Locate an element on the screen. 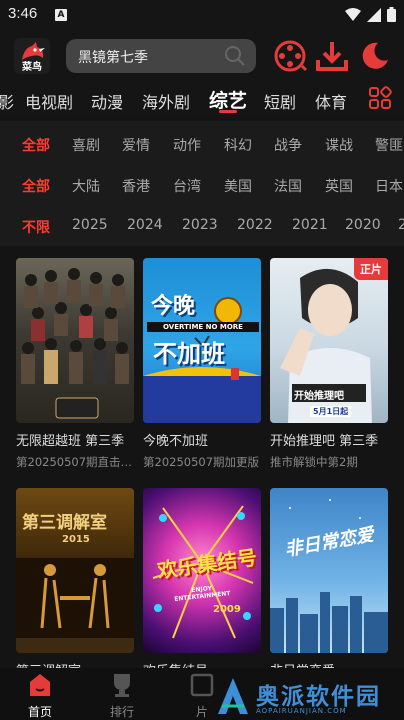 Image resolution: width=404 pixels, height=720 pixels. filter-chip: 美国 is located at coordinates (238, 186).